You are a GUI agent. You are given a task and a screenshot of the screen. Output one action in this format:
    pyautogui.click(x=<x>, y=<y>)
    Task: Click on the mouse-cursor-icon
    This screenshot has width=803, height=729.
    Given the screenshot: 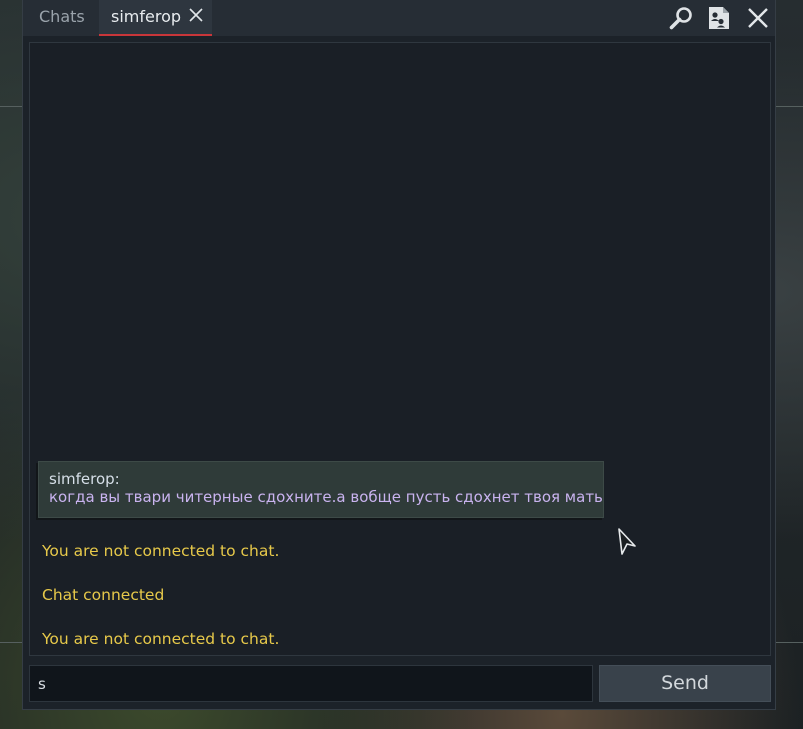 What is the action you would take?
    pyautogui.click(x=627, y=541)
    